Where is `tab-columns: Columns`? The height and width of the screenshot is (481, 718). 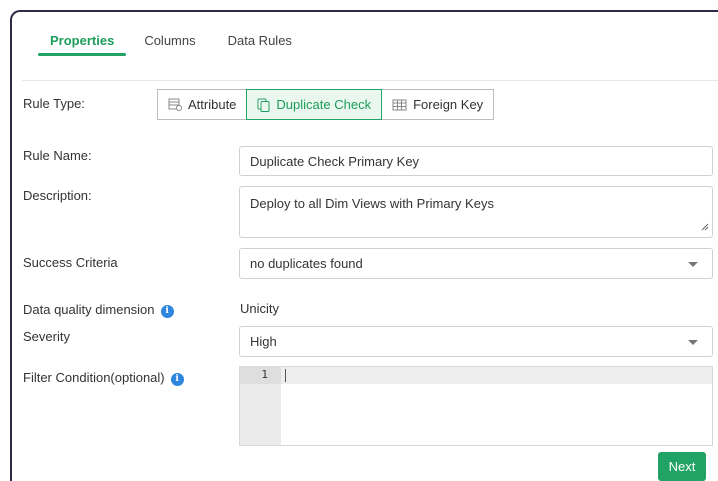 tab-columns: Columns is located at coordinates (169, 41).